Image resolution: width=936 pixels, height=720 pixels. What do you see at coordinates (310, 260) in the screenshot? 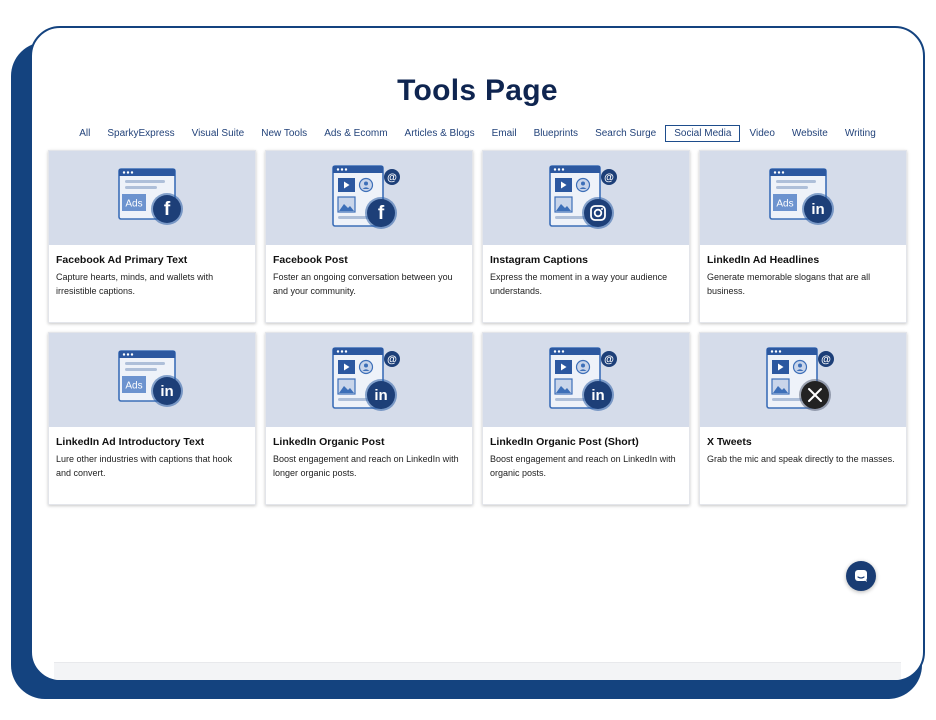
I see `tool-card-title: Facebook Post` at bounding box center [310, 260].